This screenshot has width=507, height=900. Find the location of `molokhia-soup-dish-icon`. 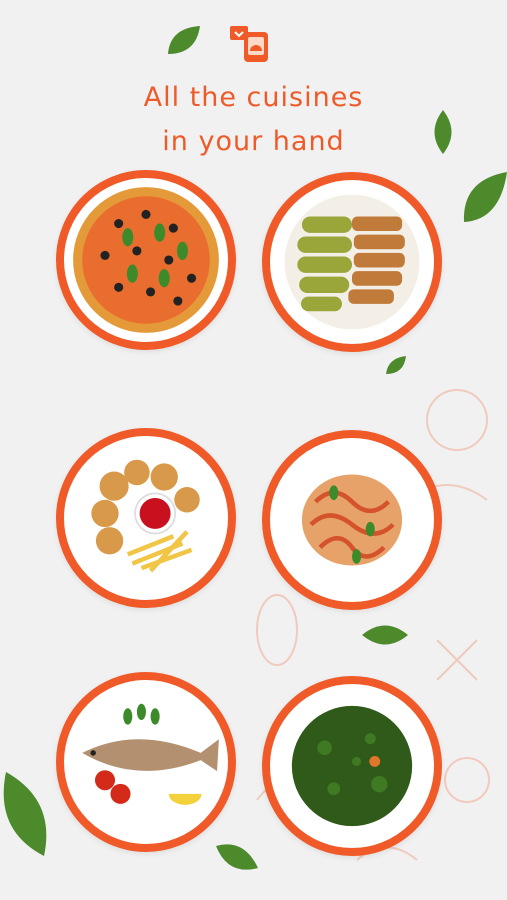

molokhia-soup-dish-icon is located at coordinates (352, 766).